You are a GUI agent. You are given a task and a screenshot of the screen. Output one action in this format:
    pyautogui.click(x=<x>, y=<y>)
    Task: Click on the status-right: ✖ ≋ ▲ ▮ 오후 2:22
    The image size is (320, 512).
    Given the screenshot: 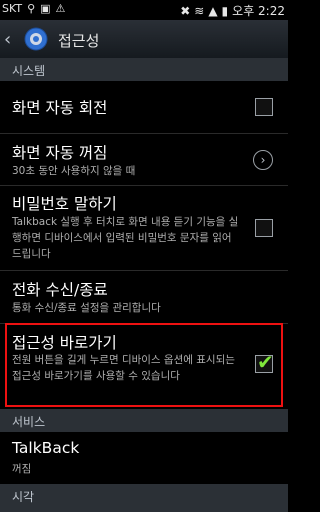 What is the action you would take?
    pyautogui.click(x=232, y=10)
    